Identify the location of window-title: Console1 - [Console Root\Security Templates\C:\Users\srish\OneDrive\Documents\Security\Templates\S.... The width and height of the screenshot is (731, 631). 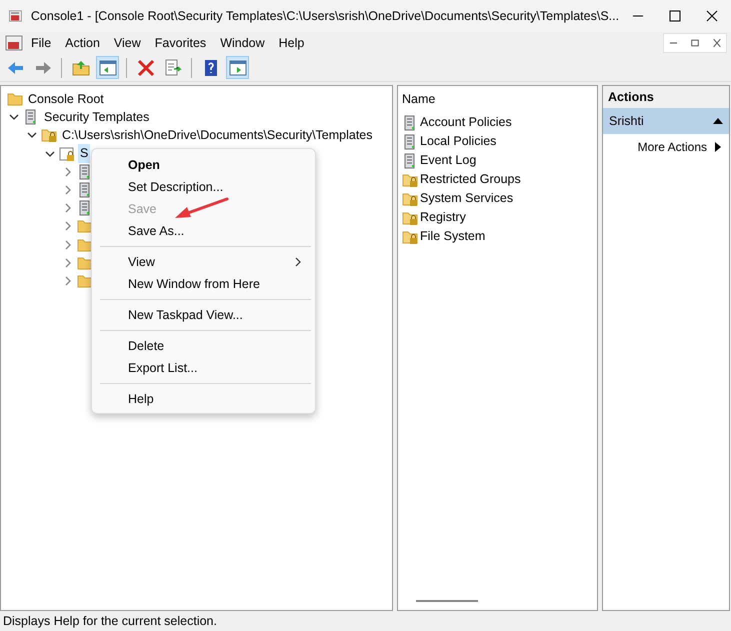
(325, 16).